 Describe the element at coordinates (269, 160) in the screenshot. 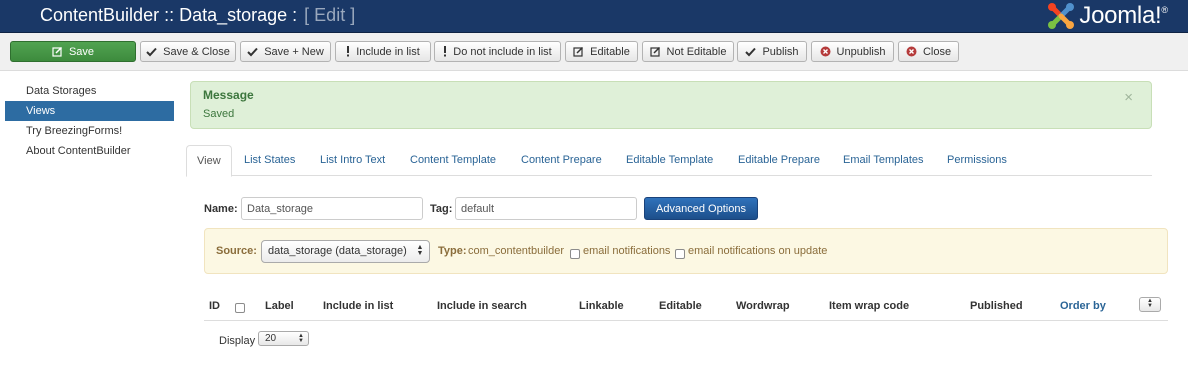

I see `tab-list-states: List States` at that location.